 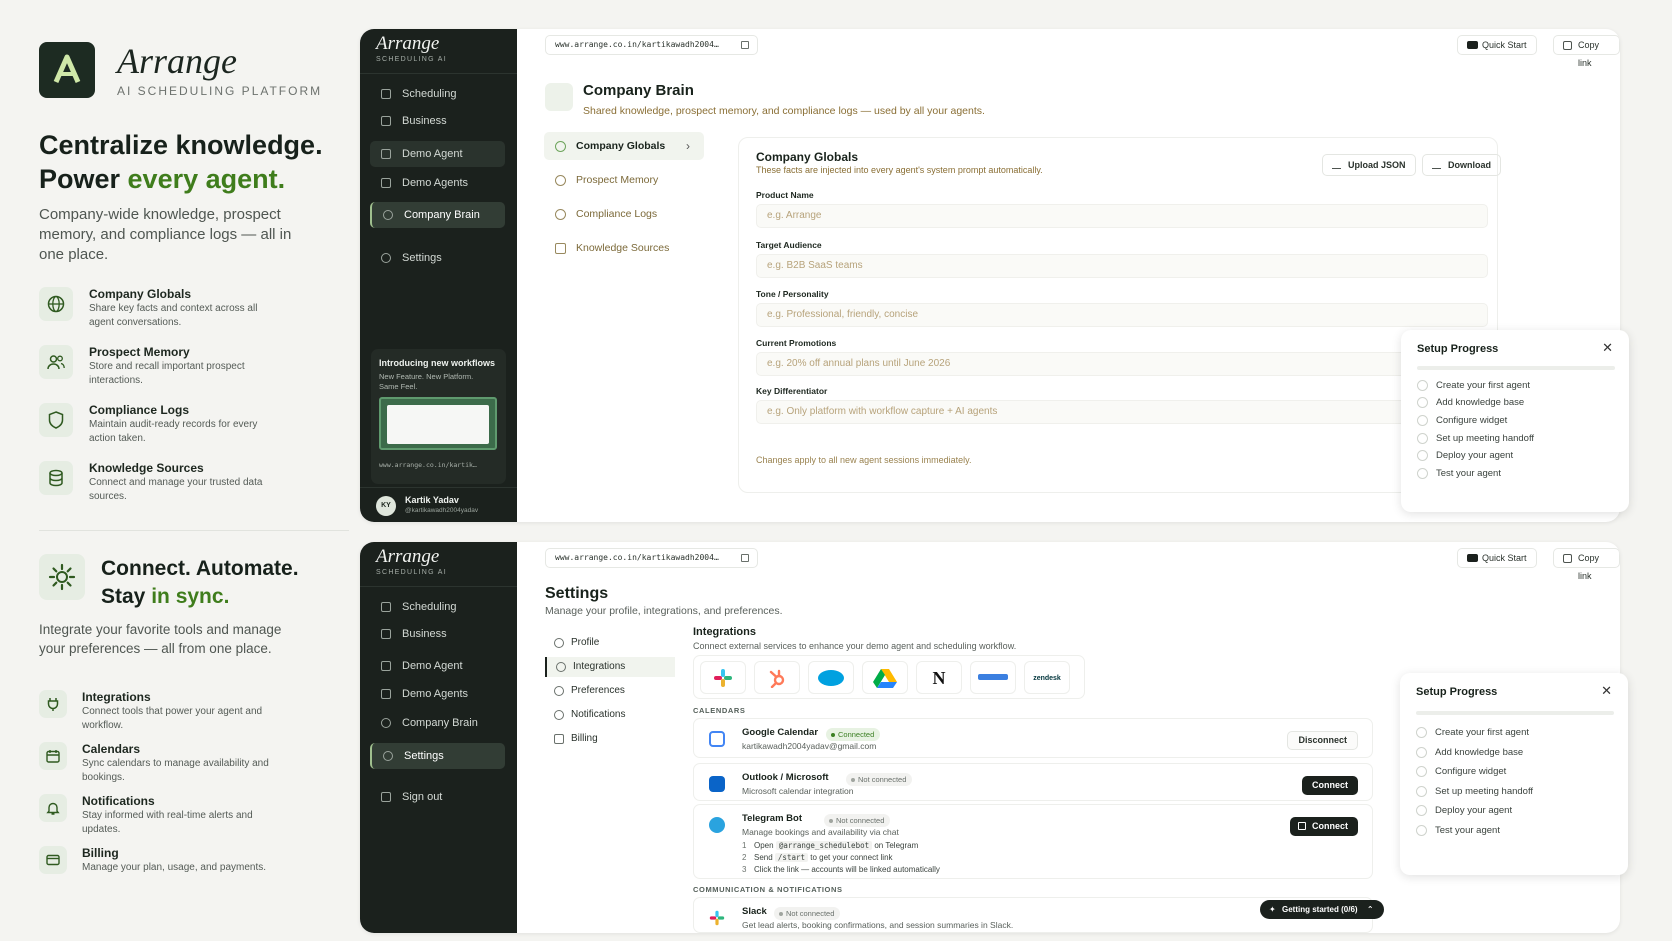 What do you see at coordinates (1122, 315) in the screenshot?
I see `tone-input: e.g. Professional, friendly, concise` at bounding box center [1122, 315].